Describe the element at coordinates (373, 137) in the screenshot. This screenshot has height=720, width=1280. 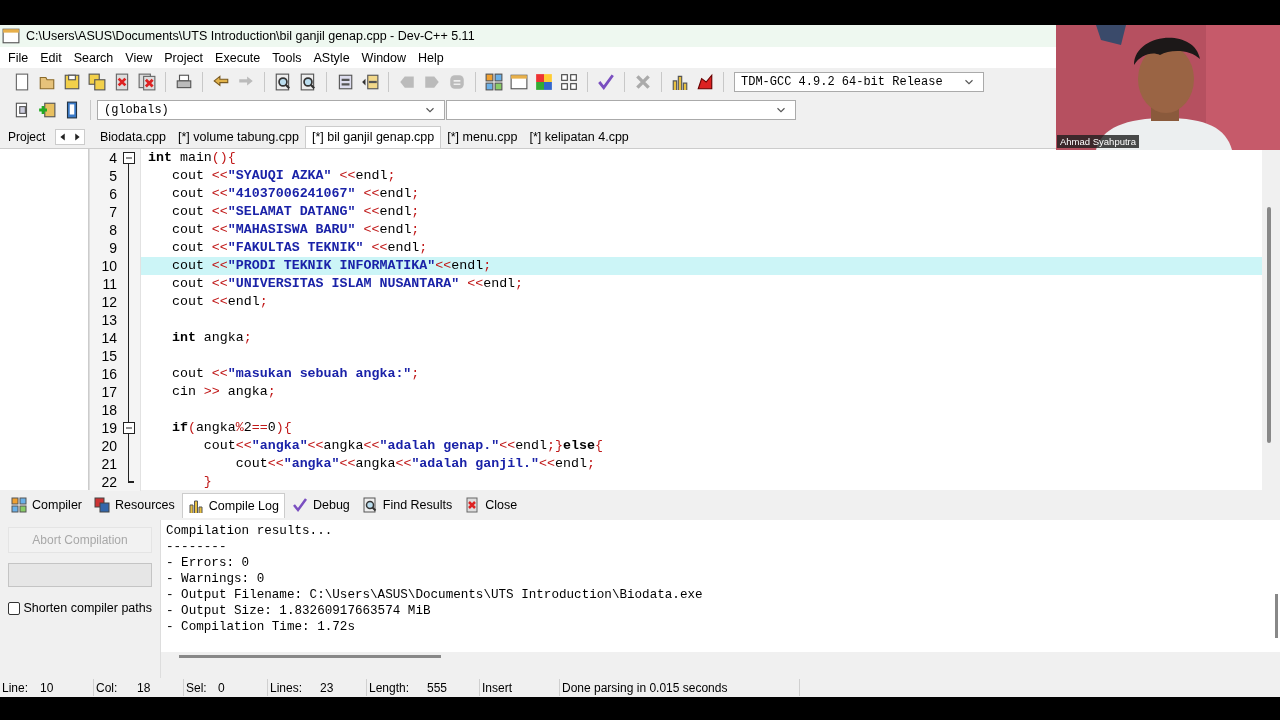
I see `file-tab: [*] bil ganjil genap.cpp` at that location.